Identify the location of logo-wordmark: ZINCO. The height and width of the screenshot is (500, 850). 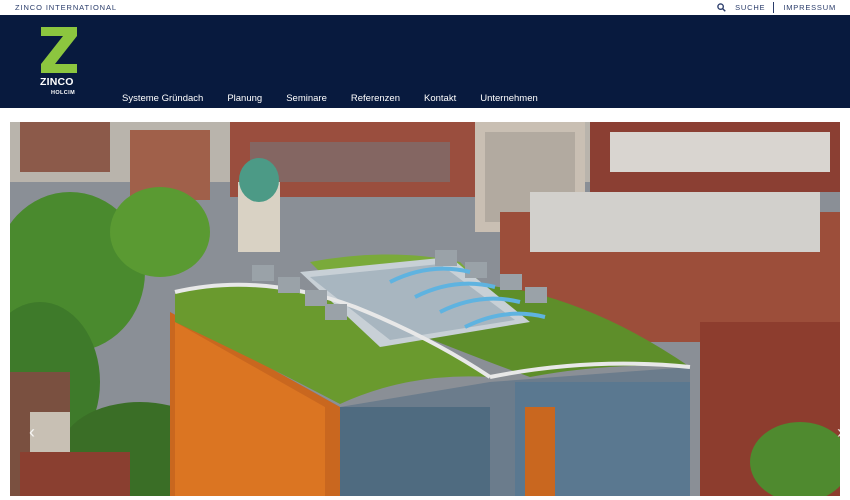
(57, 82).